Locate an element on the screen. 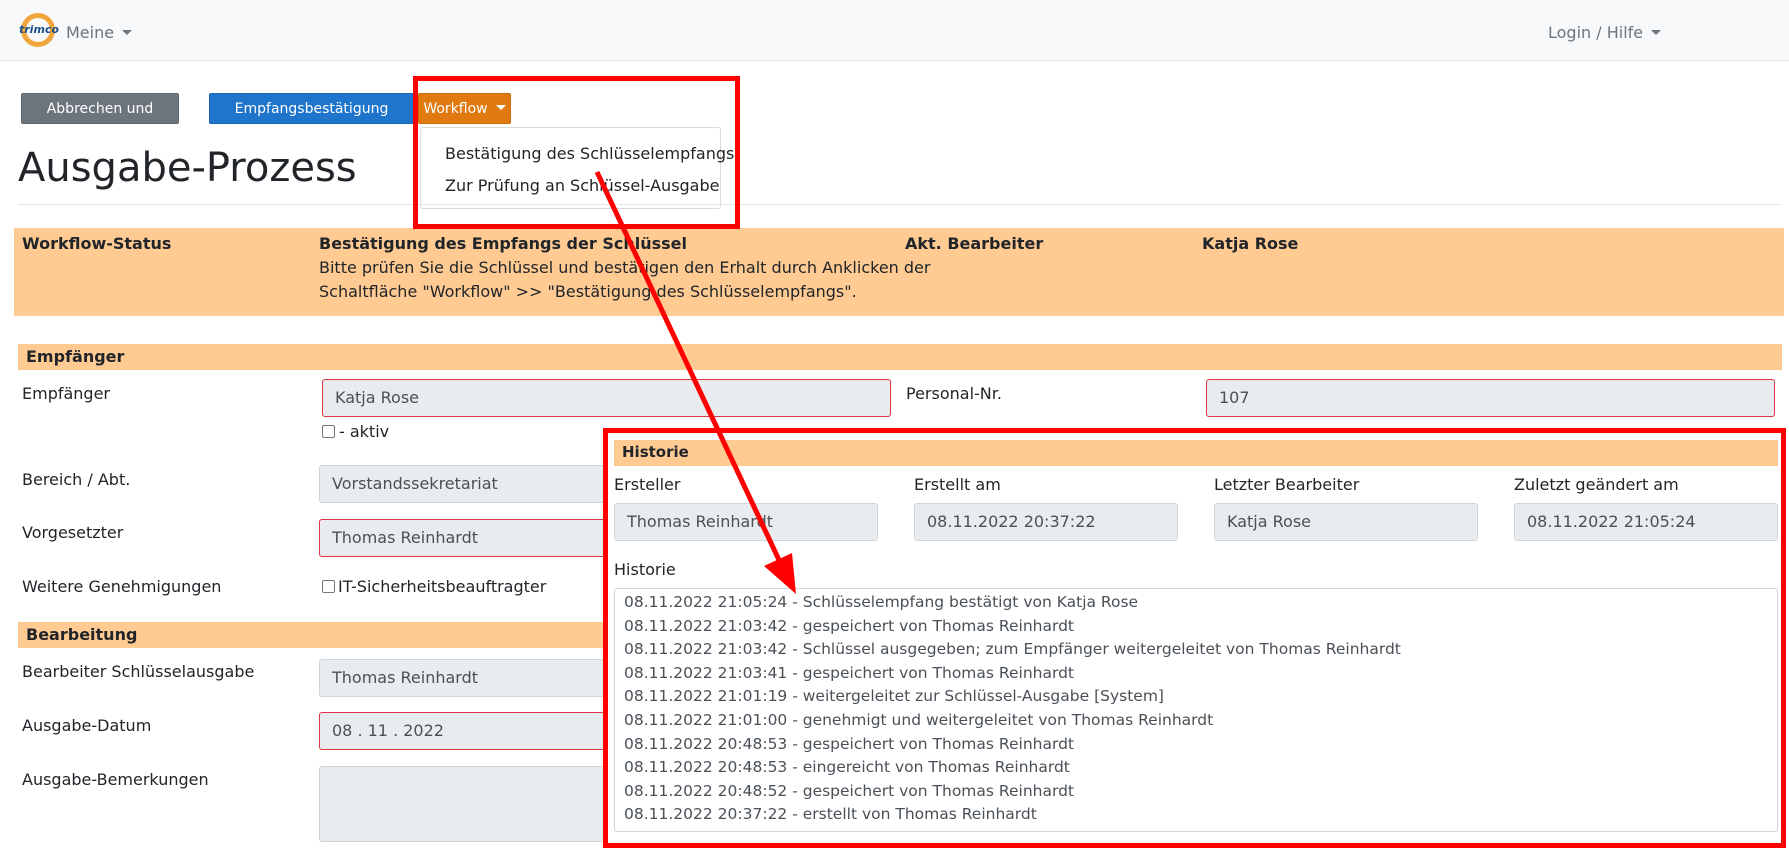 Image resolution: width=1789 pixels, height=852 pixels. annotation-arrow is located at coordinates (695, 382).